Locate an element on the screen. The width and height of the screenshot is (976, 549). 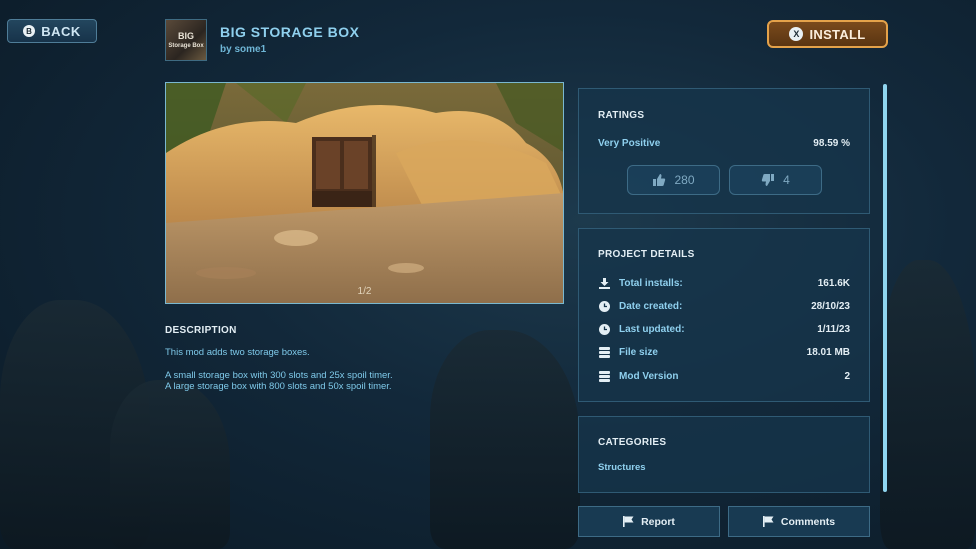
ratings-percent: 98.59 % is located at coordinates (831, 143).